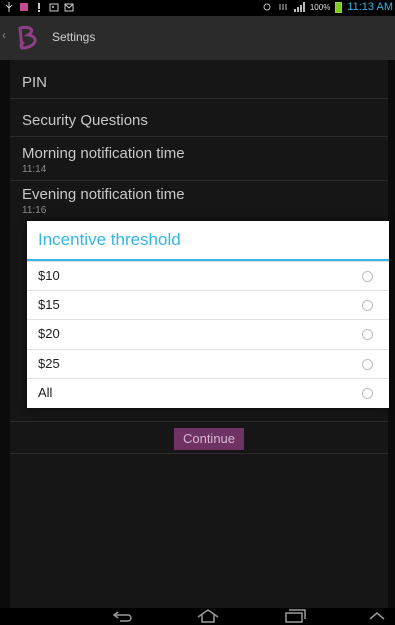 This screenshot has height=625, width=395. I want to click on dialog-title: Incentive threshold, so click(109, 239).